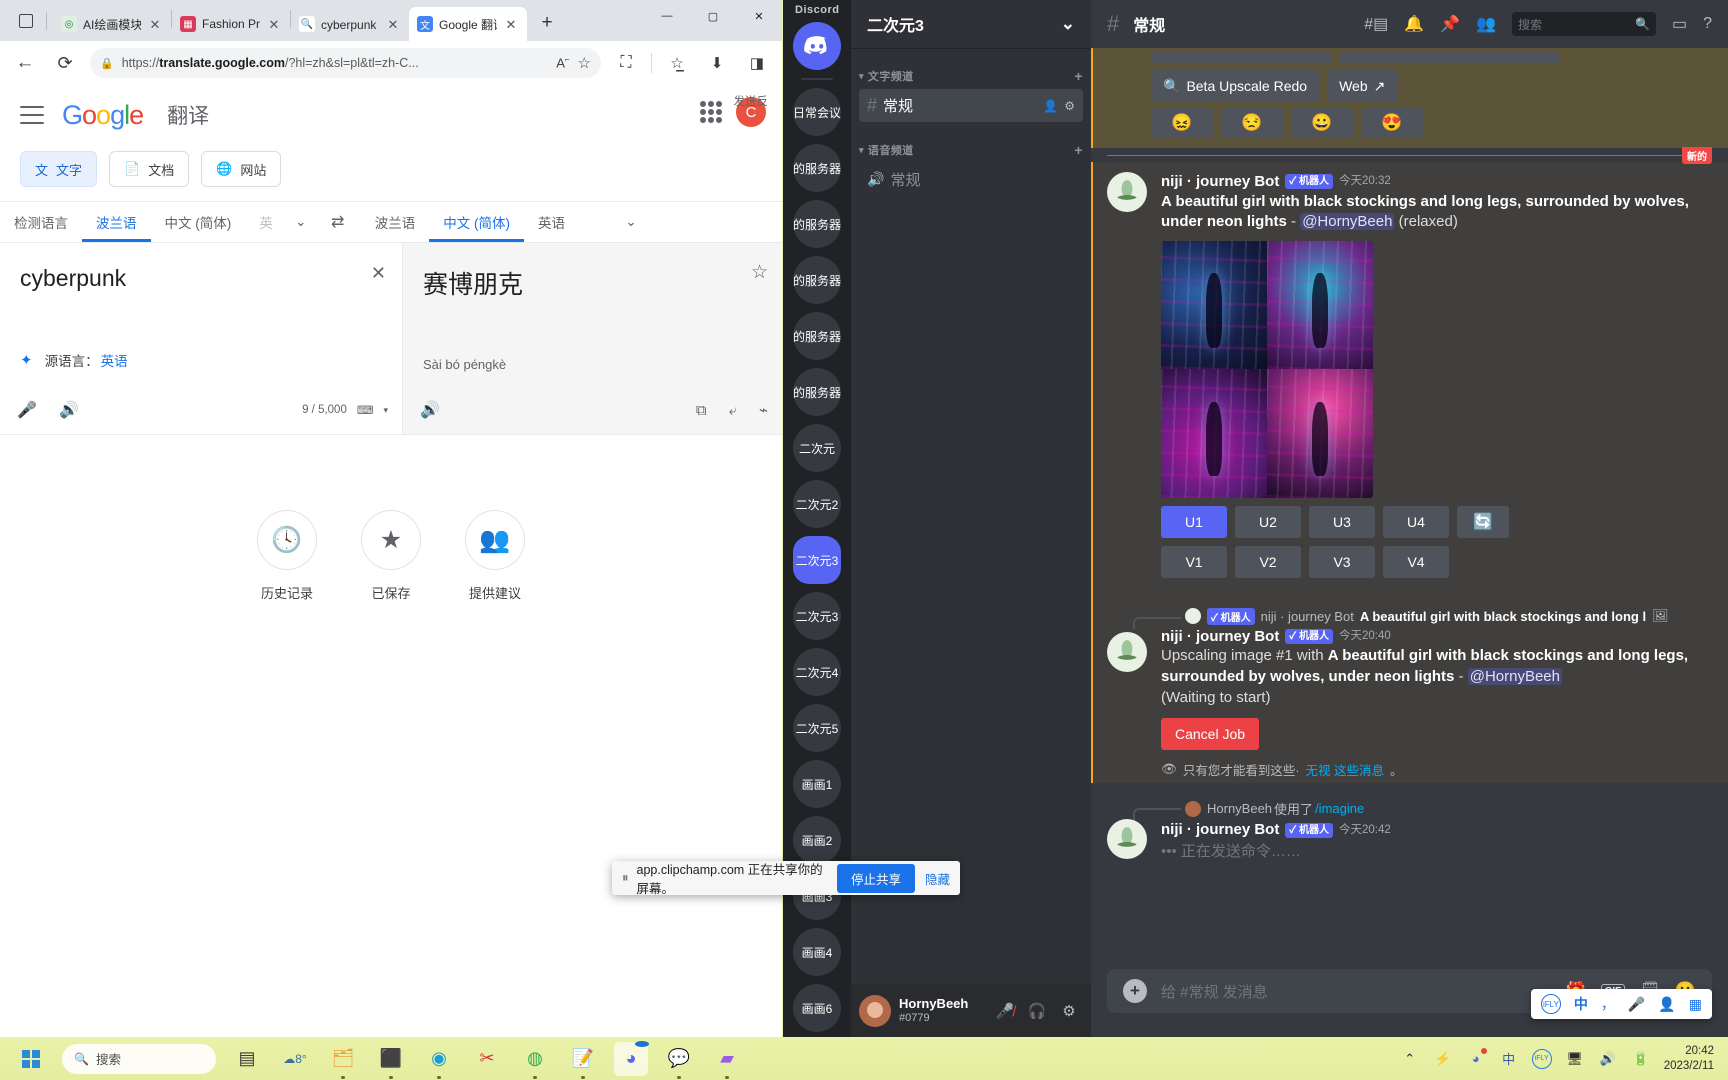 Image resolution: width=1728 pixels, height=1080 pixels. What do you see at coordinates (32, 115) in the screenshot?
I see `main-menu-icon` at bounding box center [32, 115].